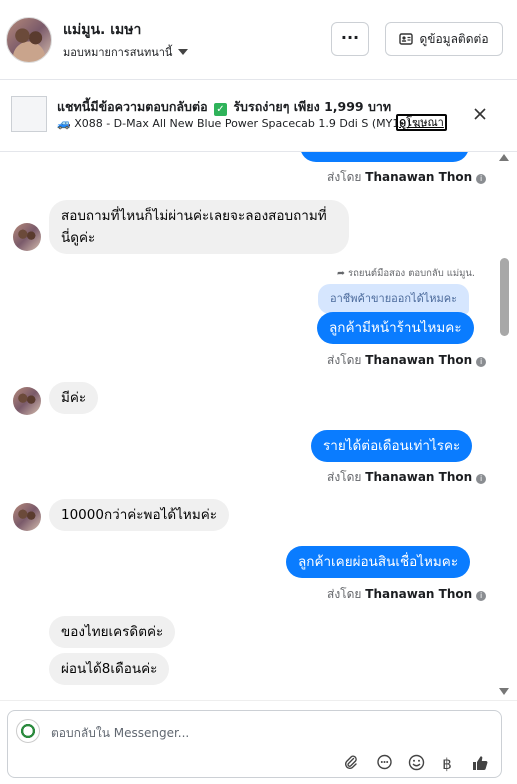  I want to click on page-avatar, so click(28, 731).